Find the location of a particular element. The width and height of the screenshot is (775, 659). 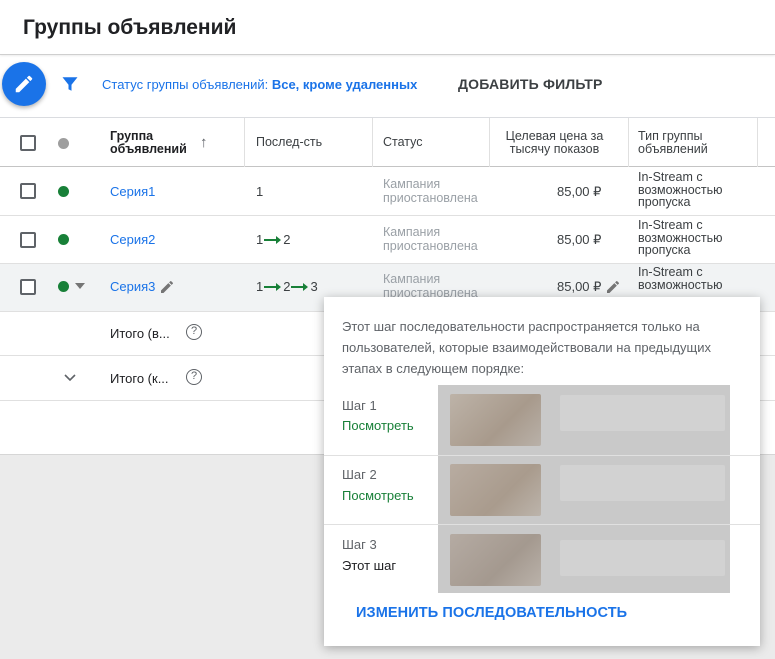

title-bar: Группы объявлений is located at coordinates (387, 27).